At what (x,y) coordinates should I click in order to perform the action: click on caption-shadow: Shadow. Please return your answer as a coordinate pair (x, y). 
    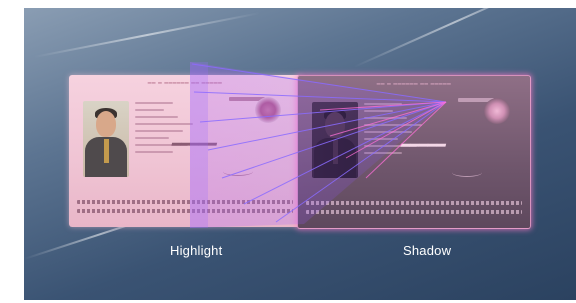
    Looking at the image, I should click on (427, 250).